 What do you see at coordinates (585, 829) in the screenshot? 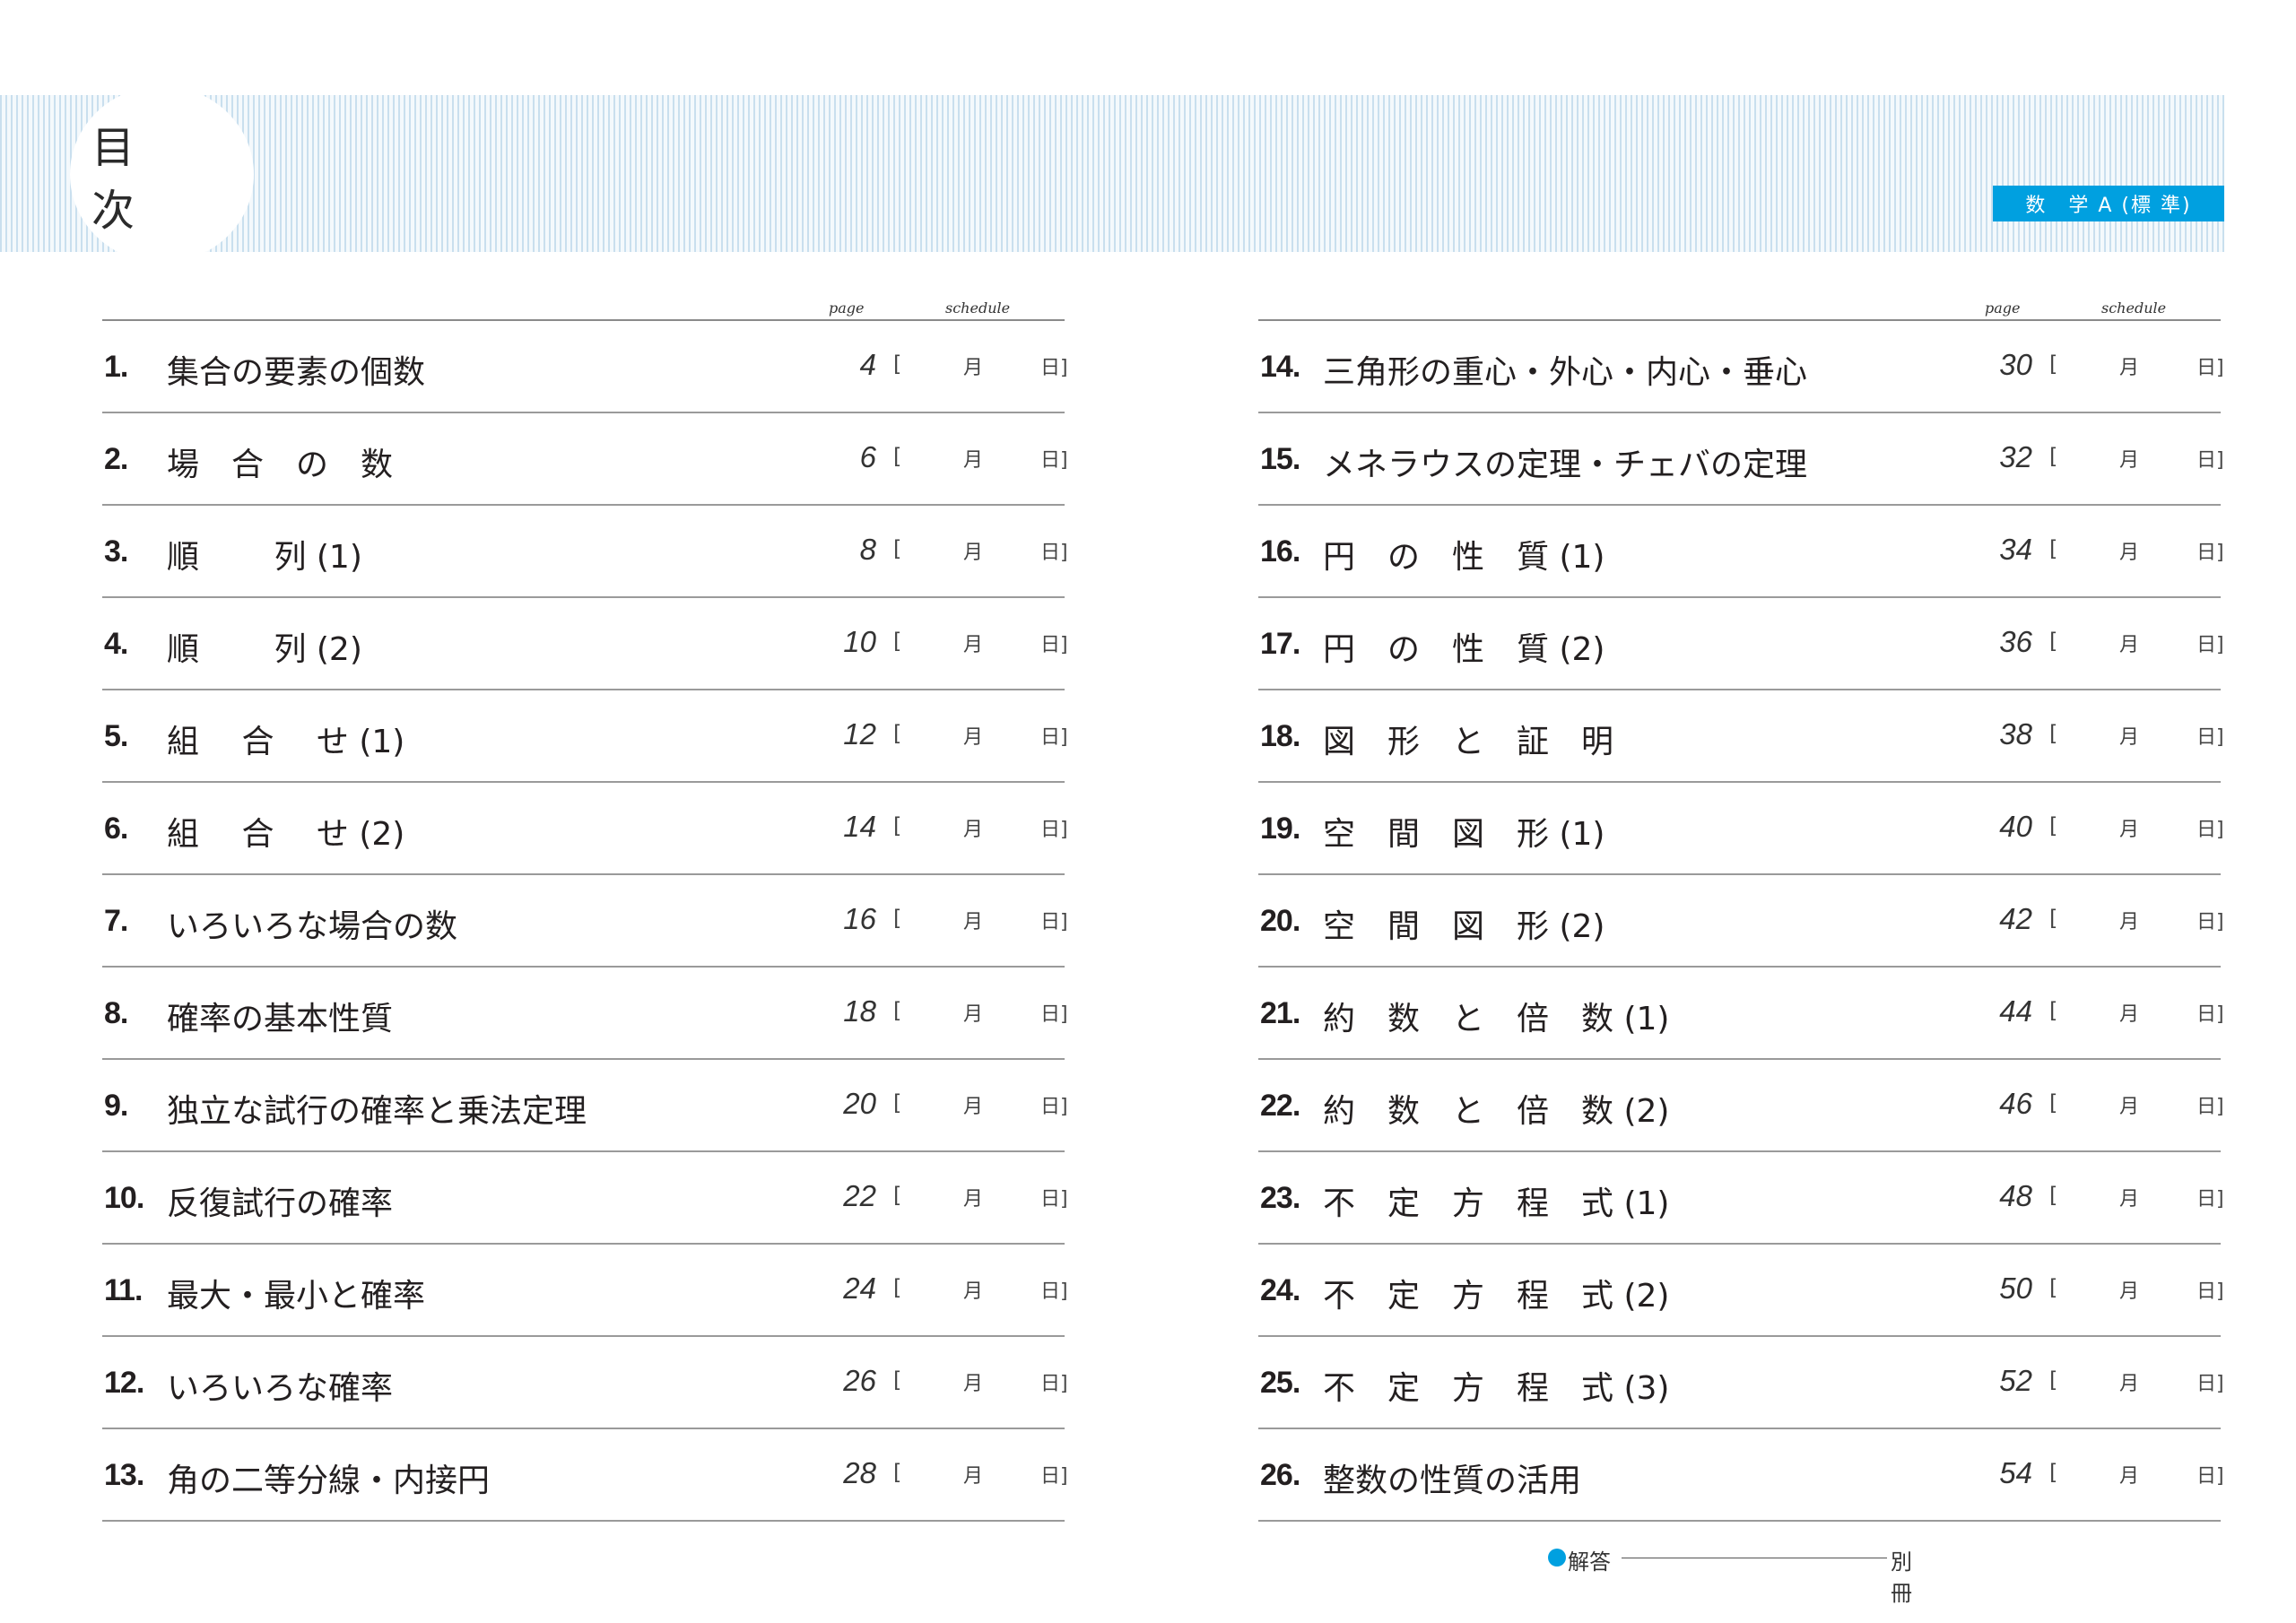
I see `toc-row: 6. 組 合 せ (2) 14 [月 日]` at bounding box center [585, 829].